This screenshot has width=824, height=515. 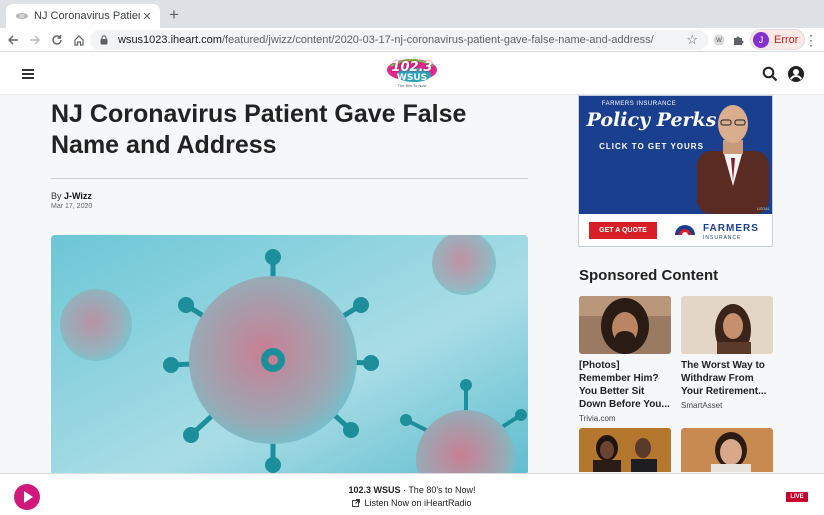 What do you see at coordinates (174, 15) in the screenshot?
I see `new-tab-button: +` at bounding box center [174, 15].